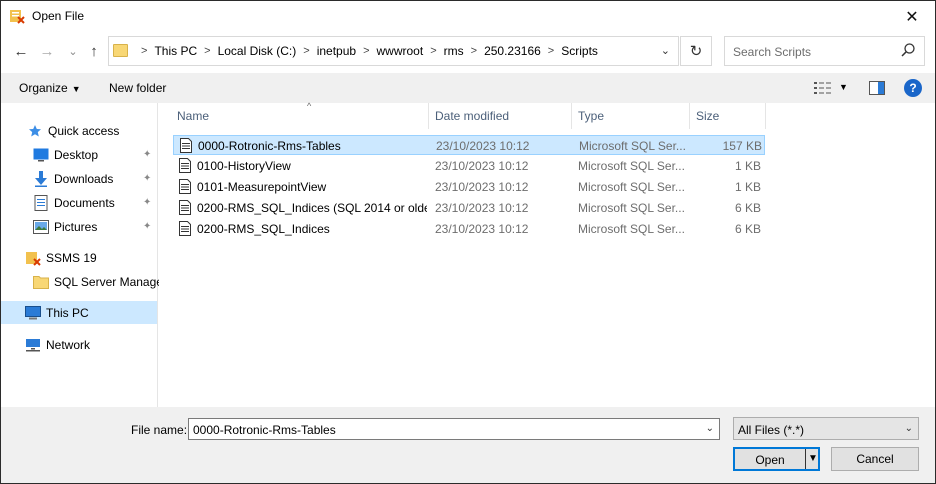 Image resolution: width=936 pixels, height=484 pixels. Describe the element at coordinates (264, 430) in the screenshot. I see `file-name-value: 0000-Rotronic-Rms-Tables` at that location.